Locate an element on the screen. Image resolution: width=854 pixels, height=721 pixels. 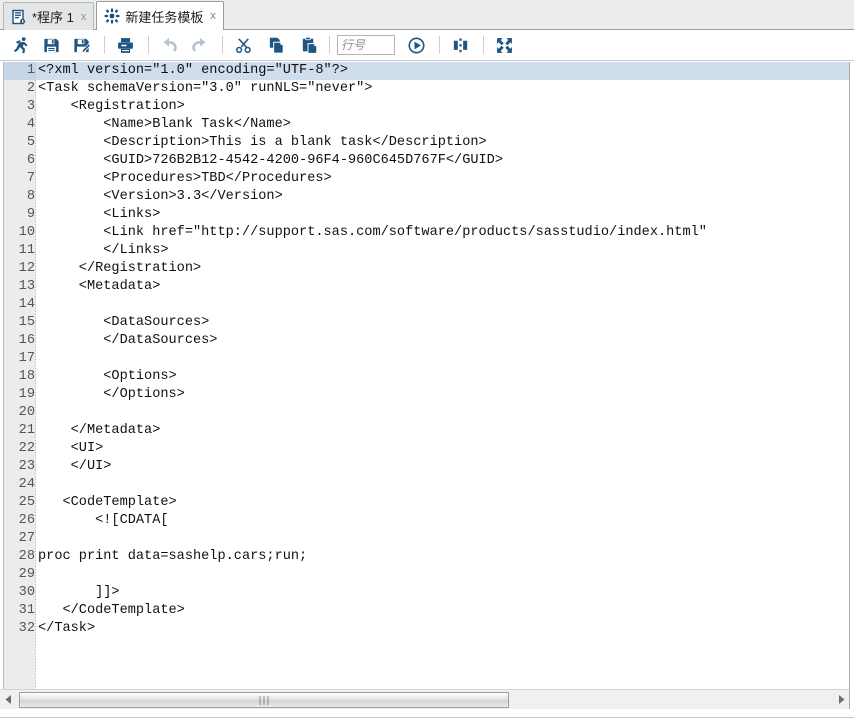
print-button is located at coordinates (125, 45).